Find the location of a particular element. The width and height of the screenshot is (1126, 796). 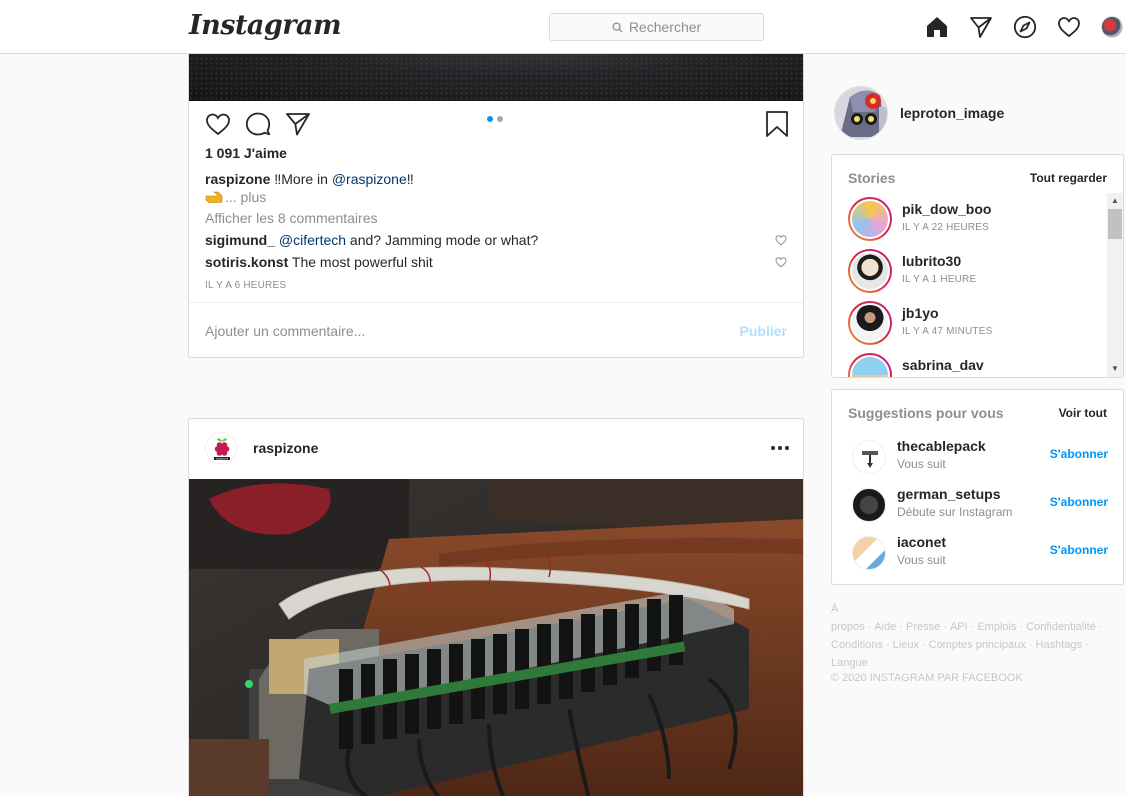

stories-title: Stories is located at coordinates (872, 178).